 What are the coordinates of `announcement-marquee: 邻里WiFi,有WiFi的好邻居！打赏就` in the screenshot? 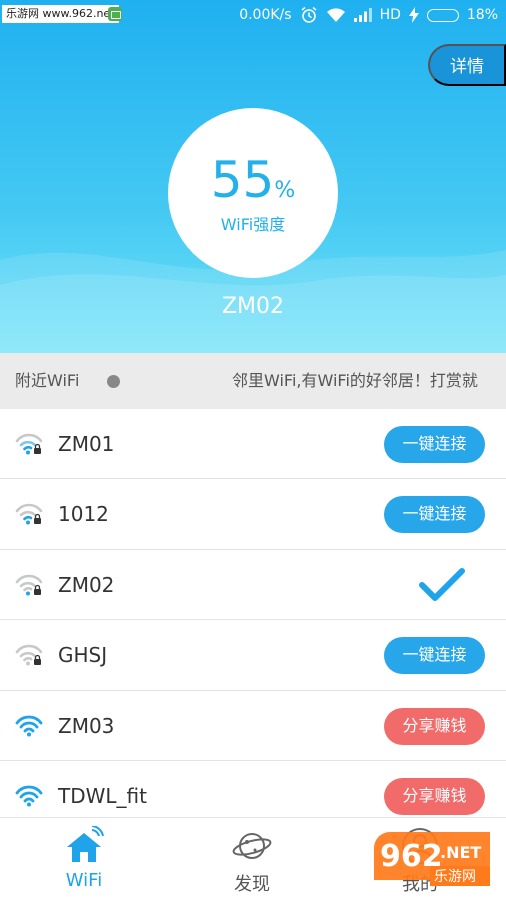 It's located at (355, 380).